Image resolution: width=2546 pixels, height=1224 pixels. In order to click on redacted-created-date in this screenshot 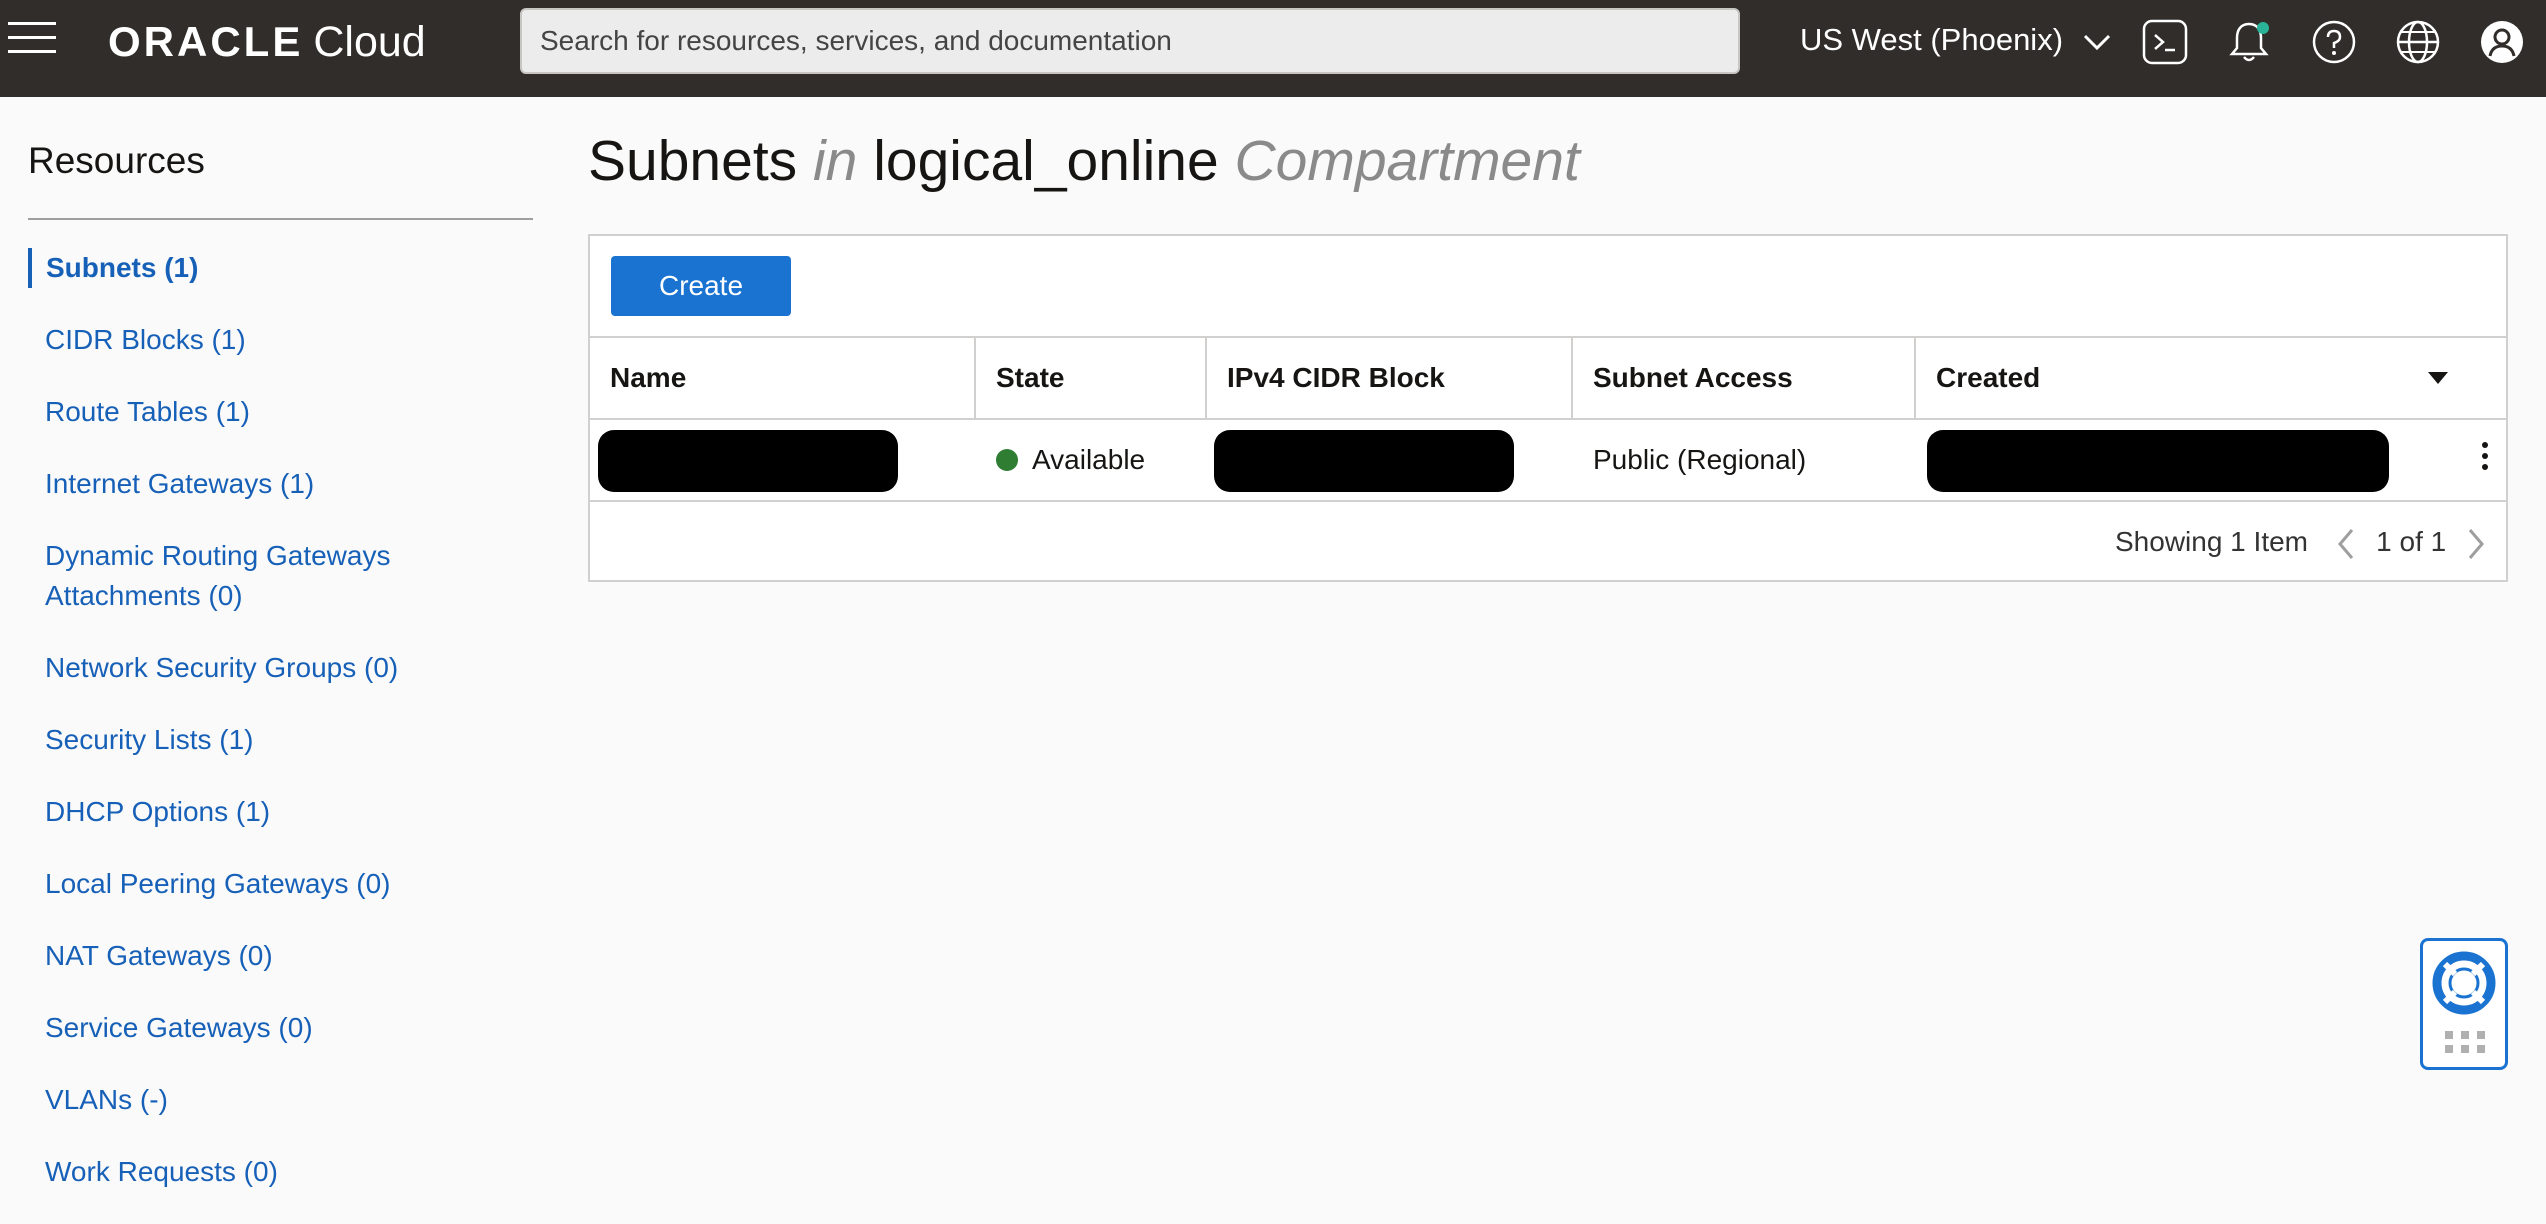, I will do `click(2158, 461)`.